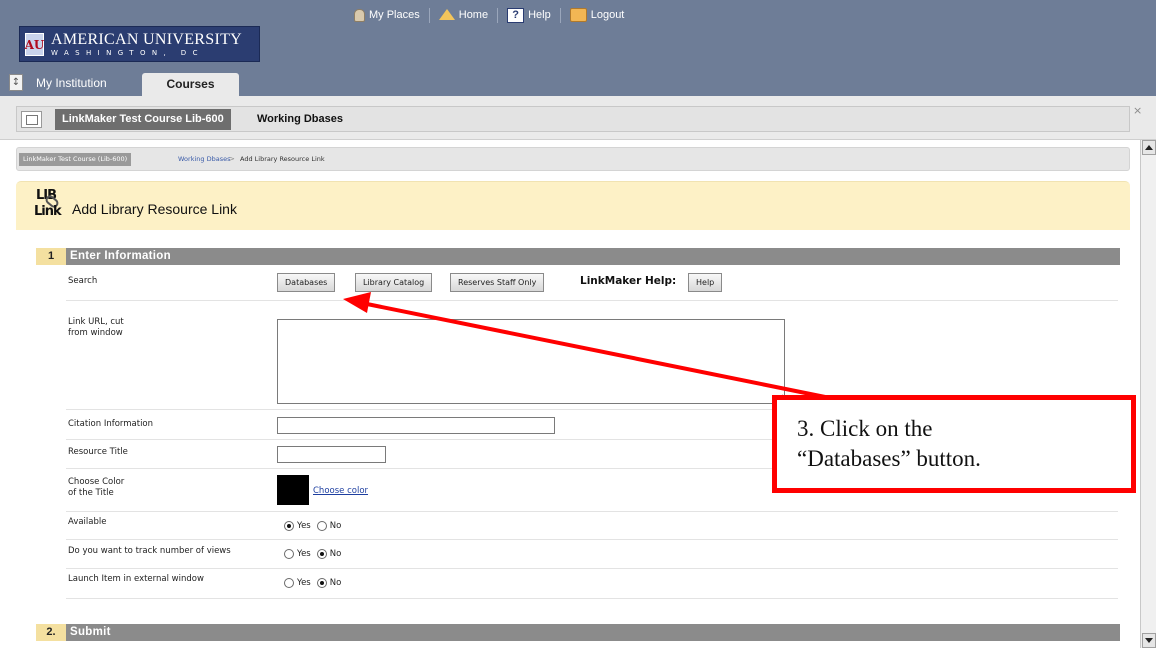 This screenshot has width=1156, height=648. Describe the element at coordinates (1137, 110) in the screenshot. I see `close-icon: ×` at that location.